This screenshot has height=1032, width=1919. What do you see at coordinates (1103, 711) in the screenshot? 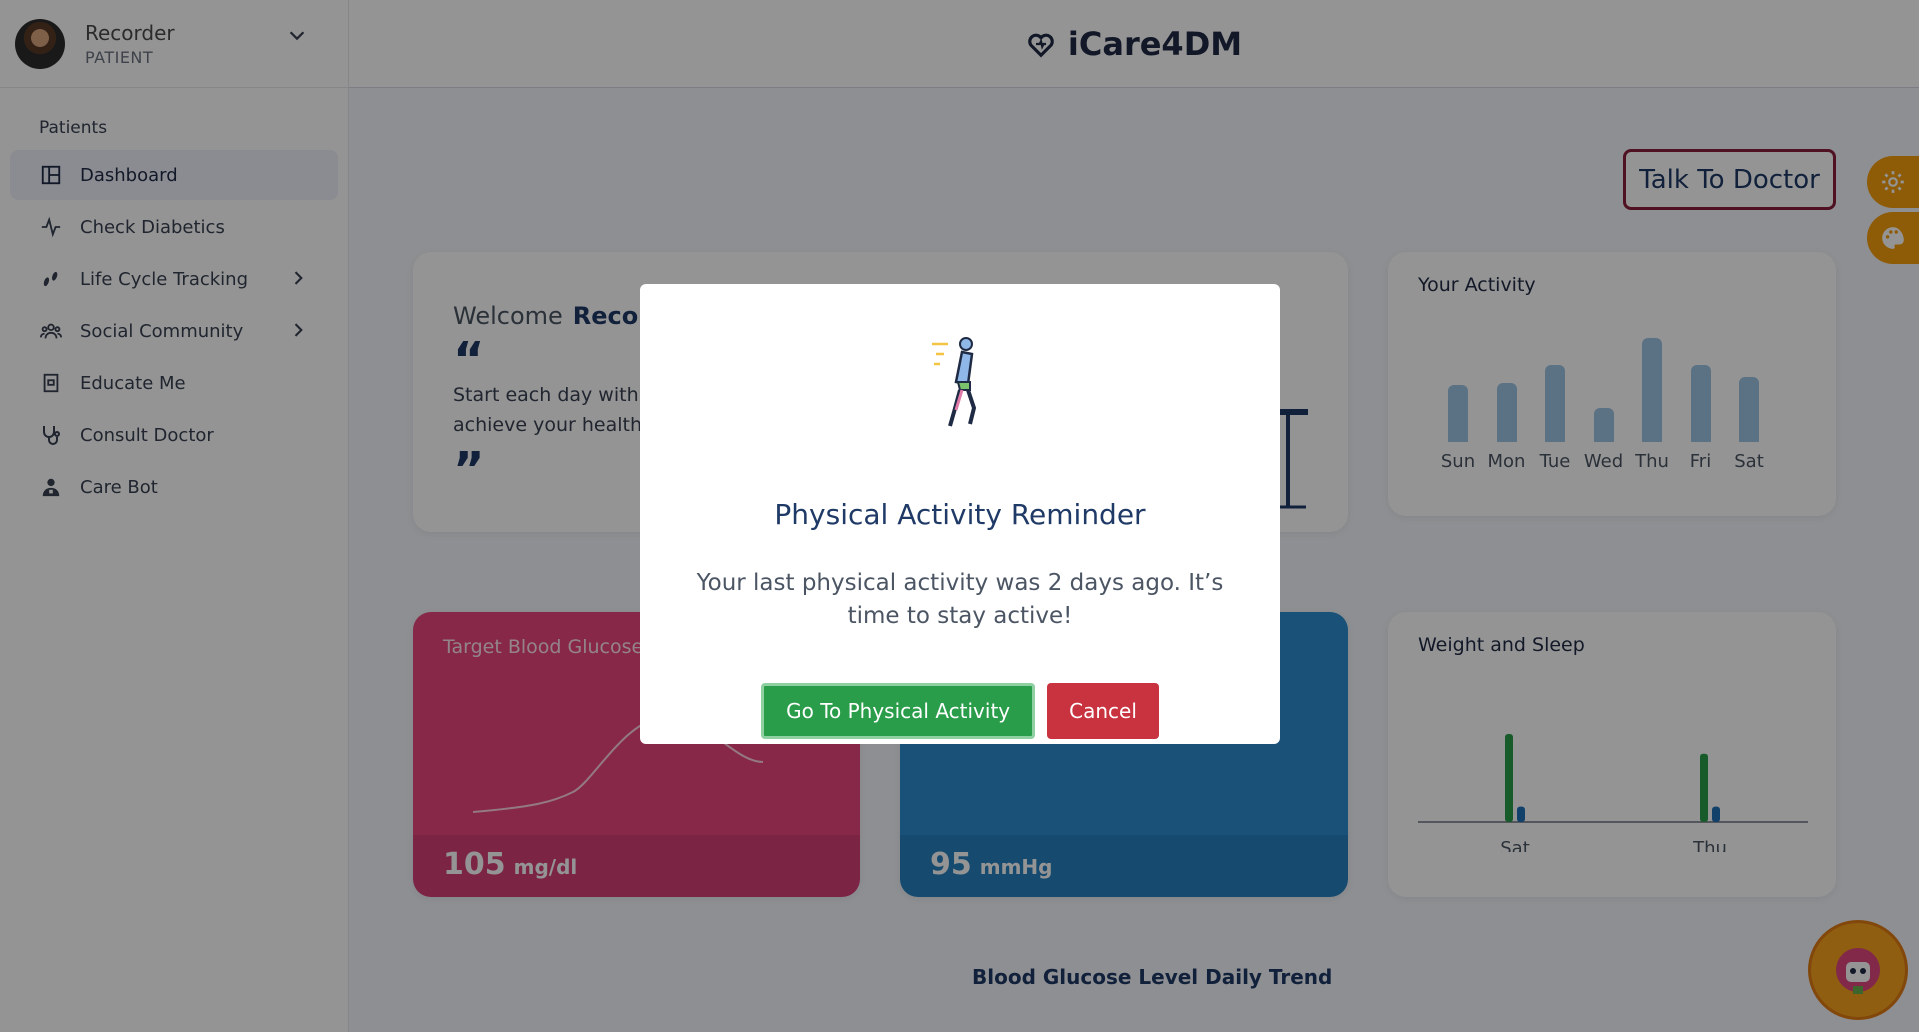
I see `cancel-button: Cancel` at bounding box center [1103, 711].